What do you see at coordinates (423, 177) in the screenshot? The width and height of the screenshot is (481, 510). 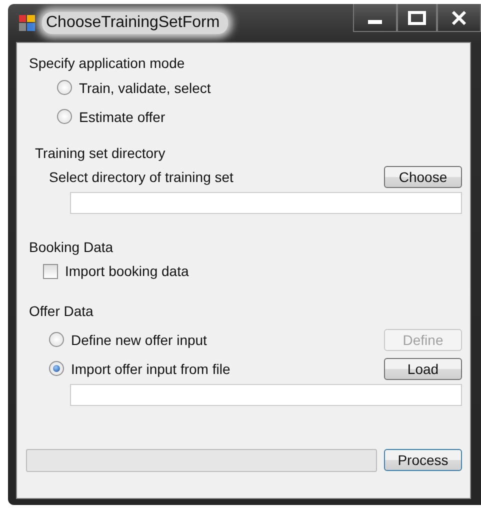 I see `choose-button: Choose` at bounding box center [423, 177].